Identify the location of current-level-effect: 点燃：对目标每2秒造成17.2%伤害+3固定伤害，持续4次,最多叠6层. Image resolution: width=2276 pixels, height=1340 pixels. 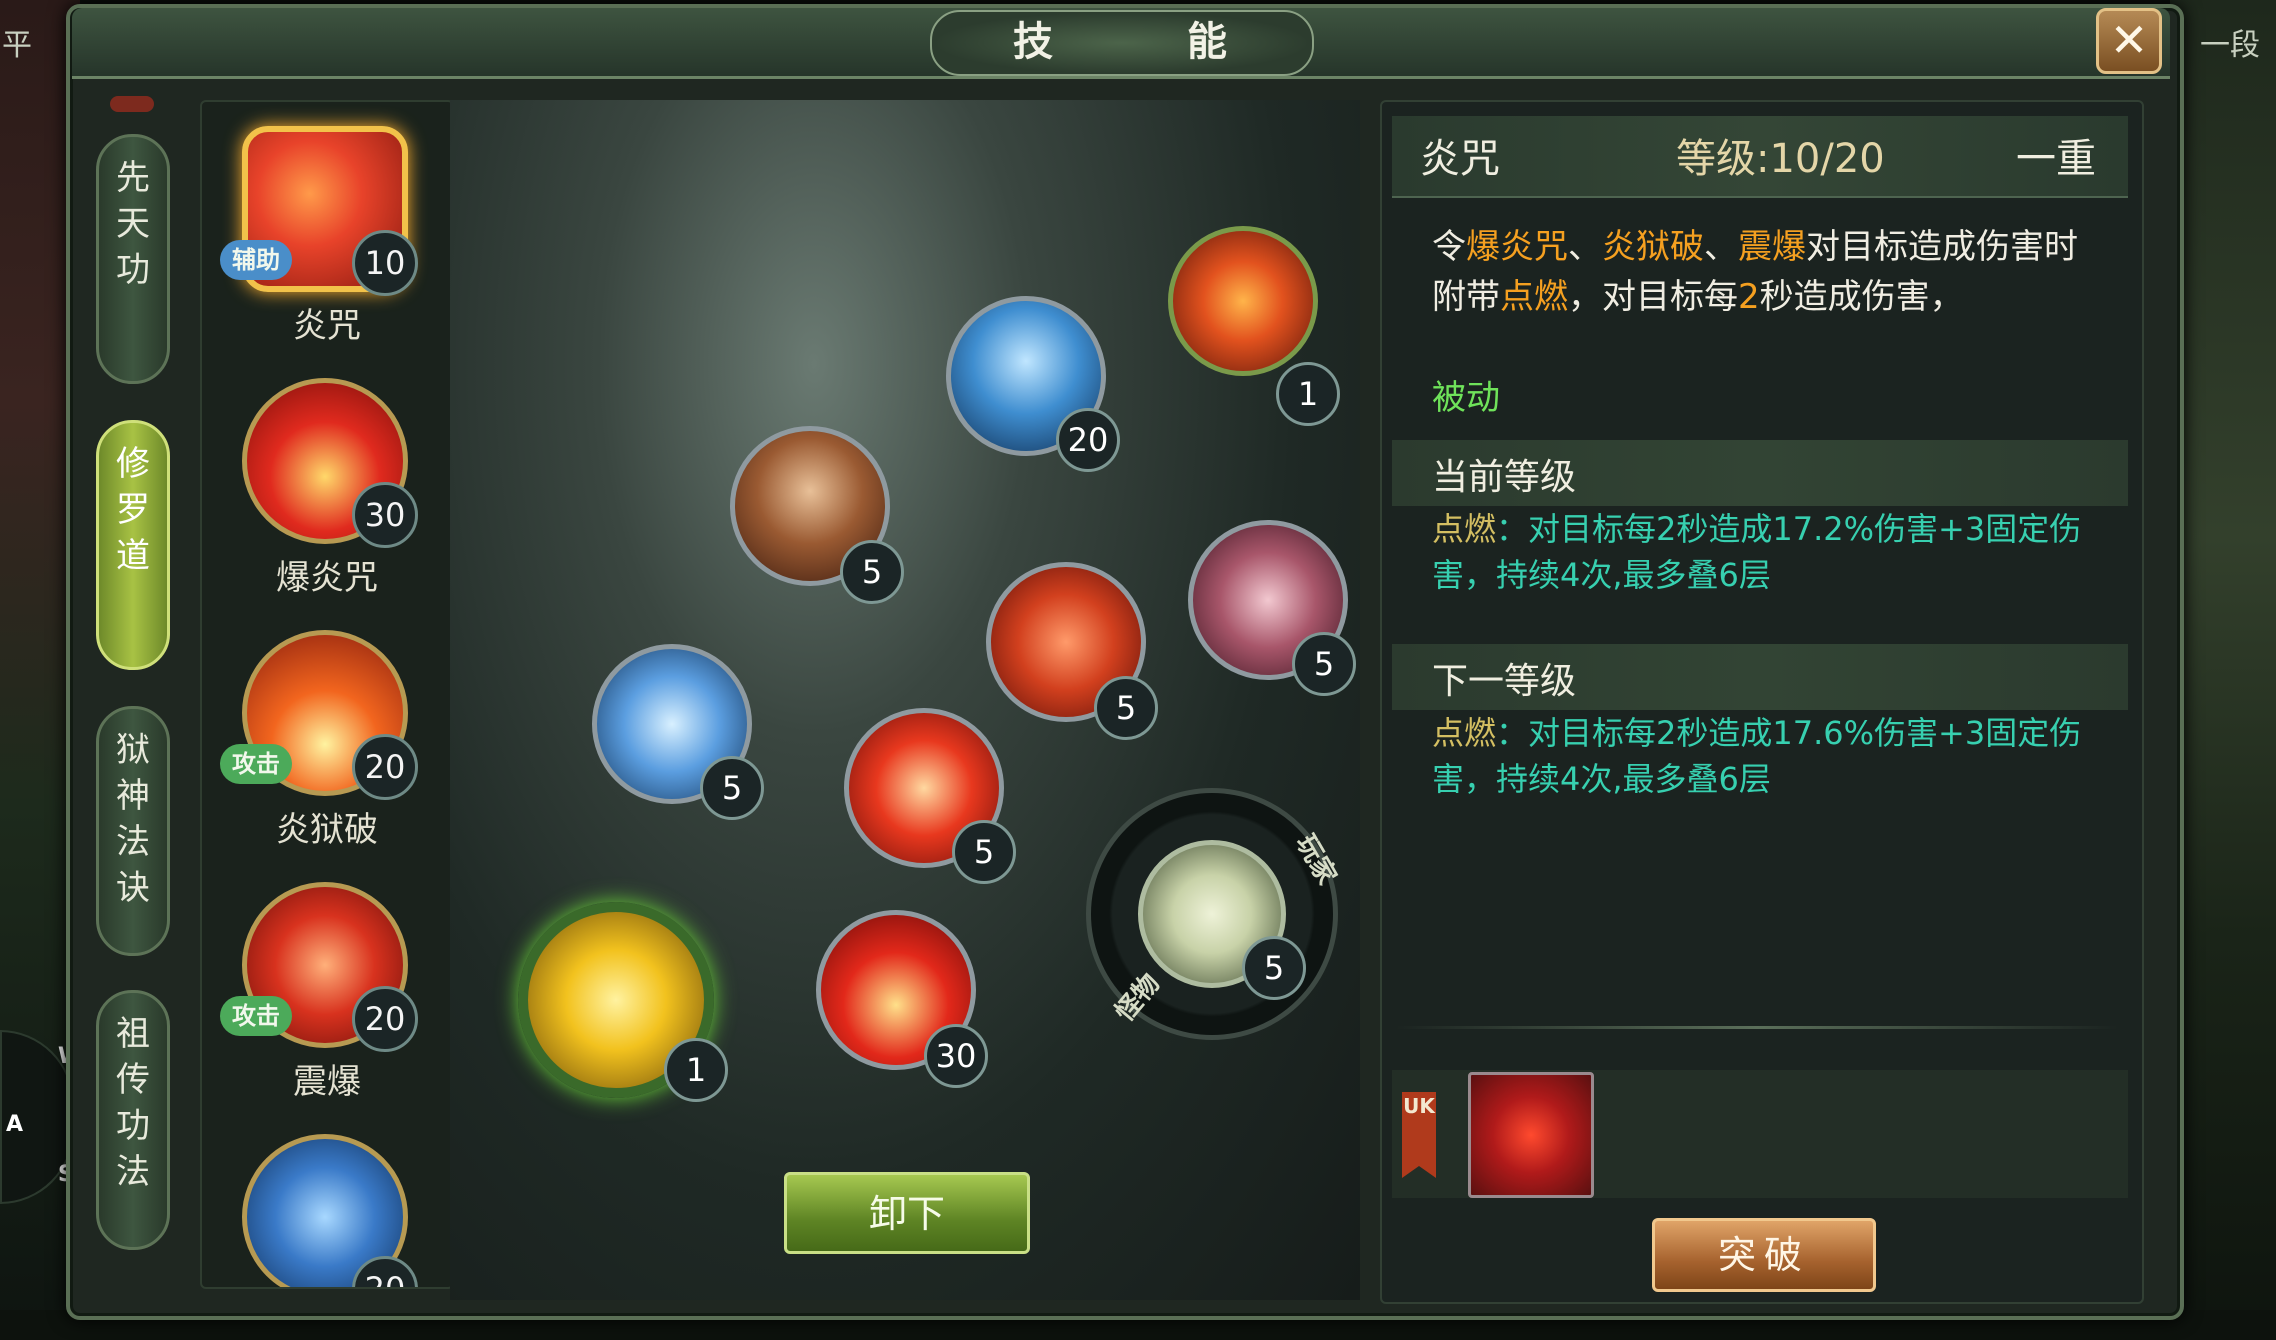
(1772, 552).